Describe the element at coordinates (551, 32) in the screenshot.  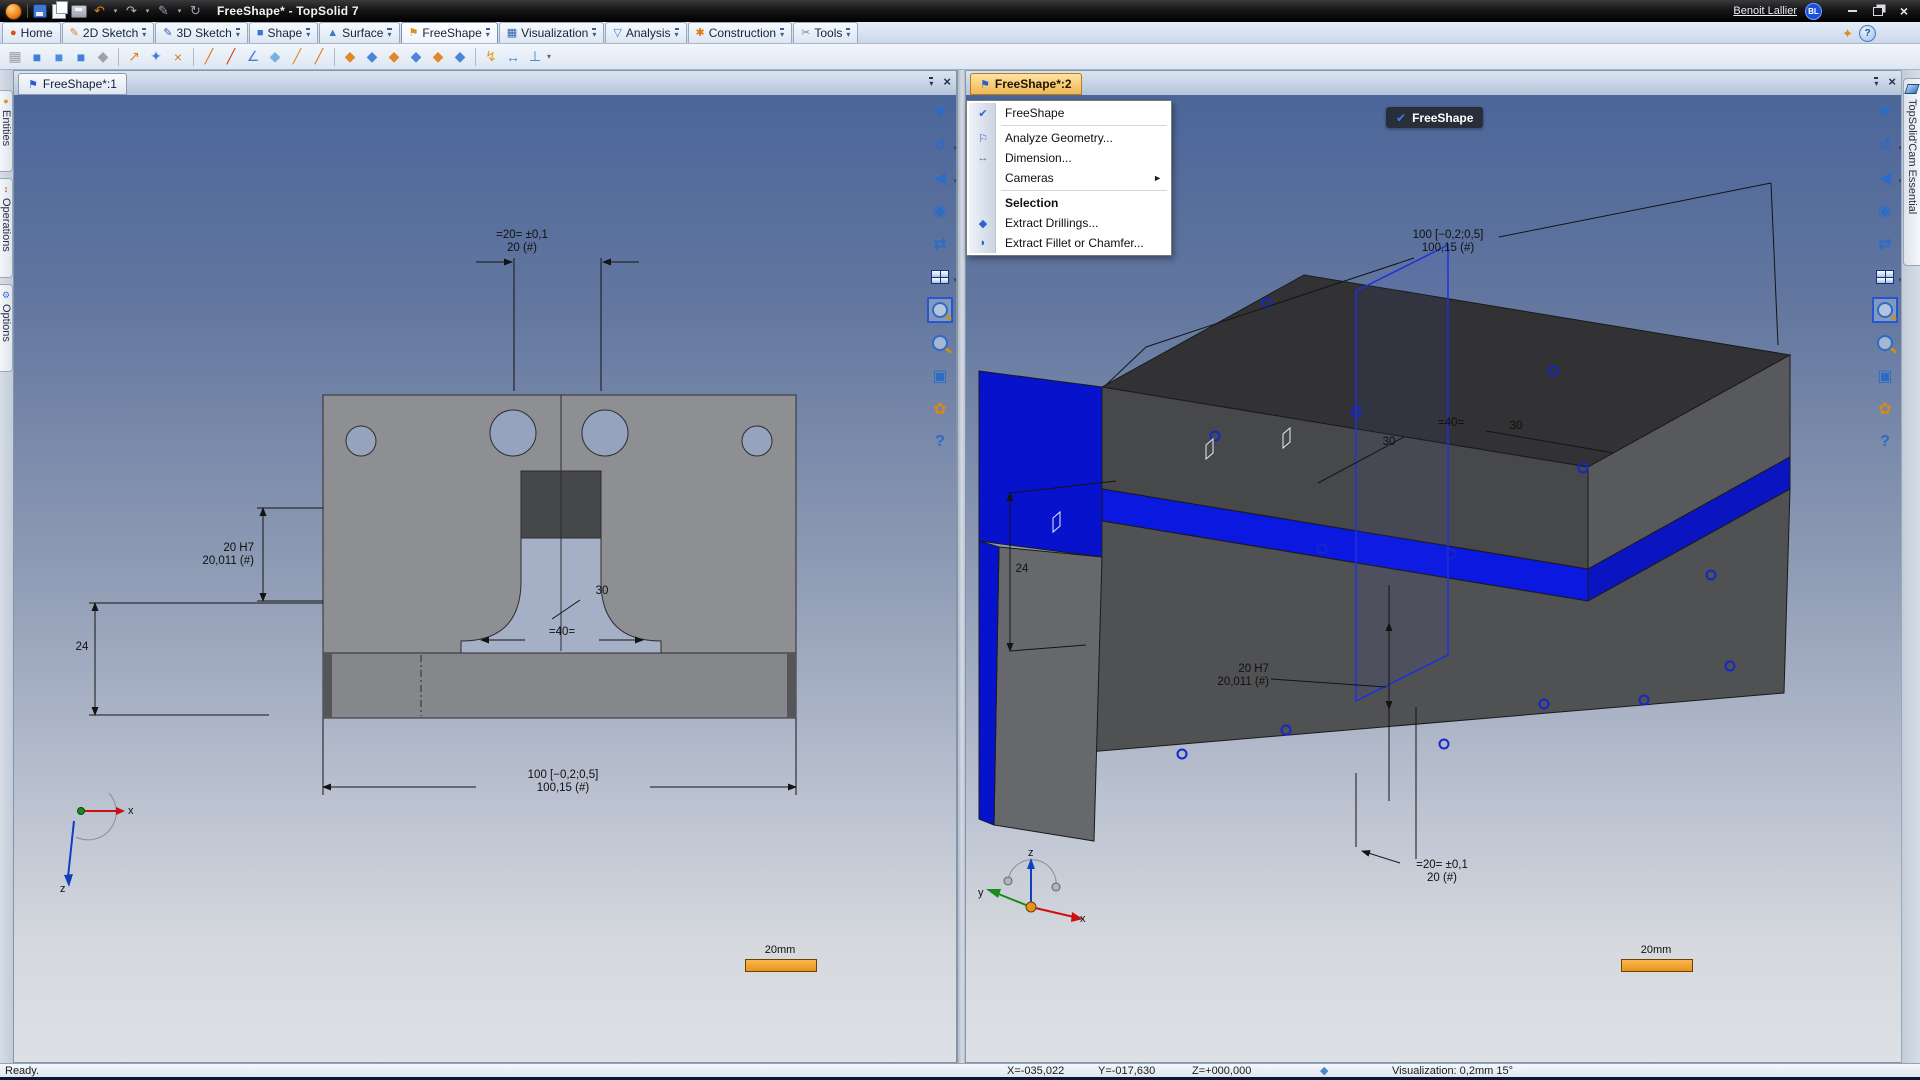
I see `tab-visualization: ▦ Visualization ▾` at that location.